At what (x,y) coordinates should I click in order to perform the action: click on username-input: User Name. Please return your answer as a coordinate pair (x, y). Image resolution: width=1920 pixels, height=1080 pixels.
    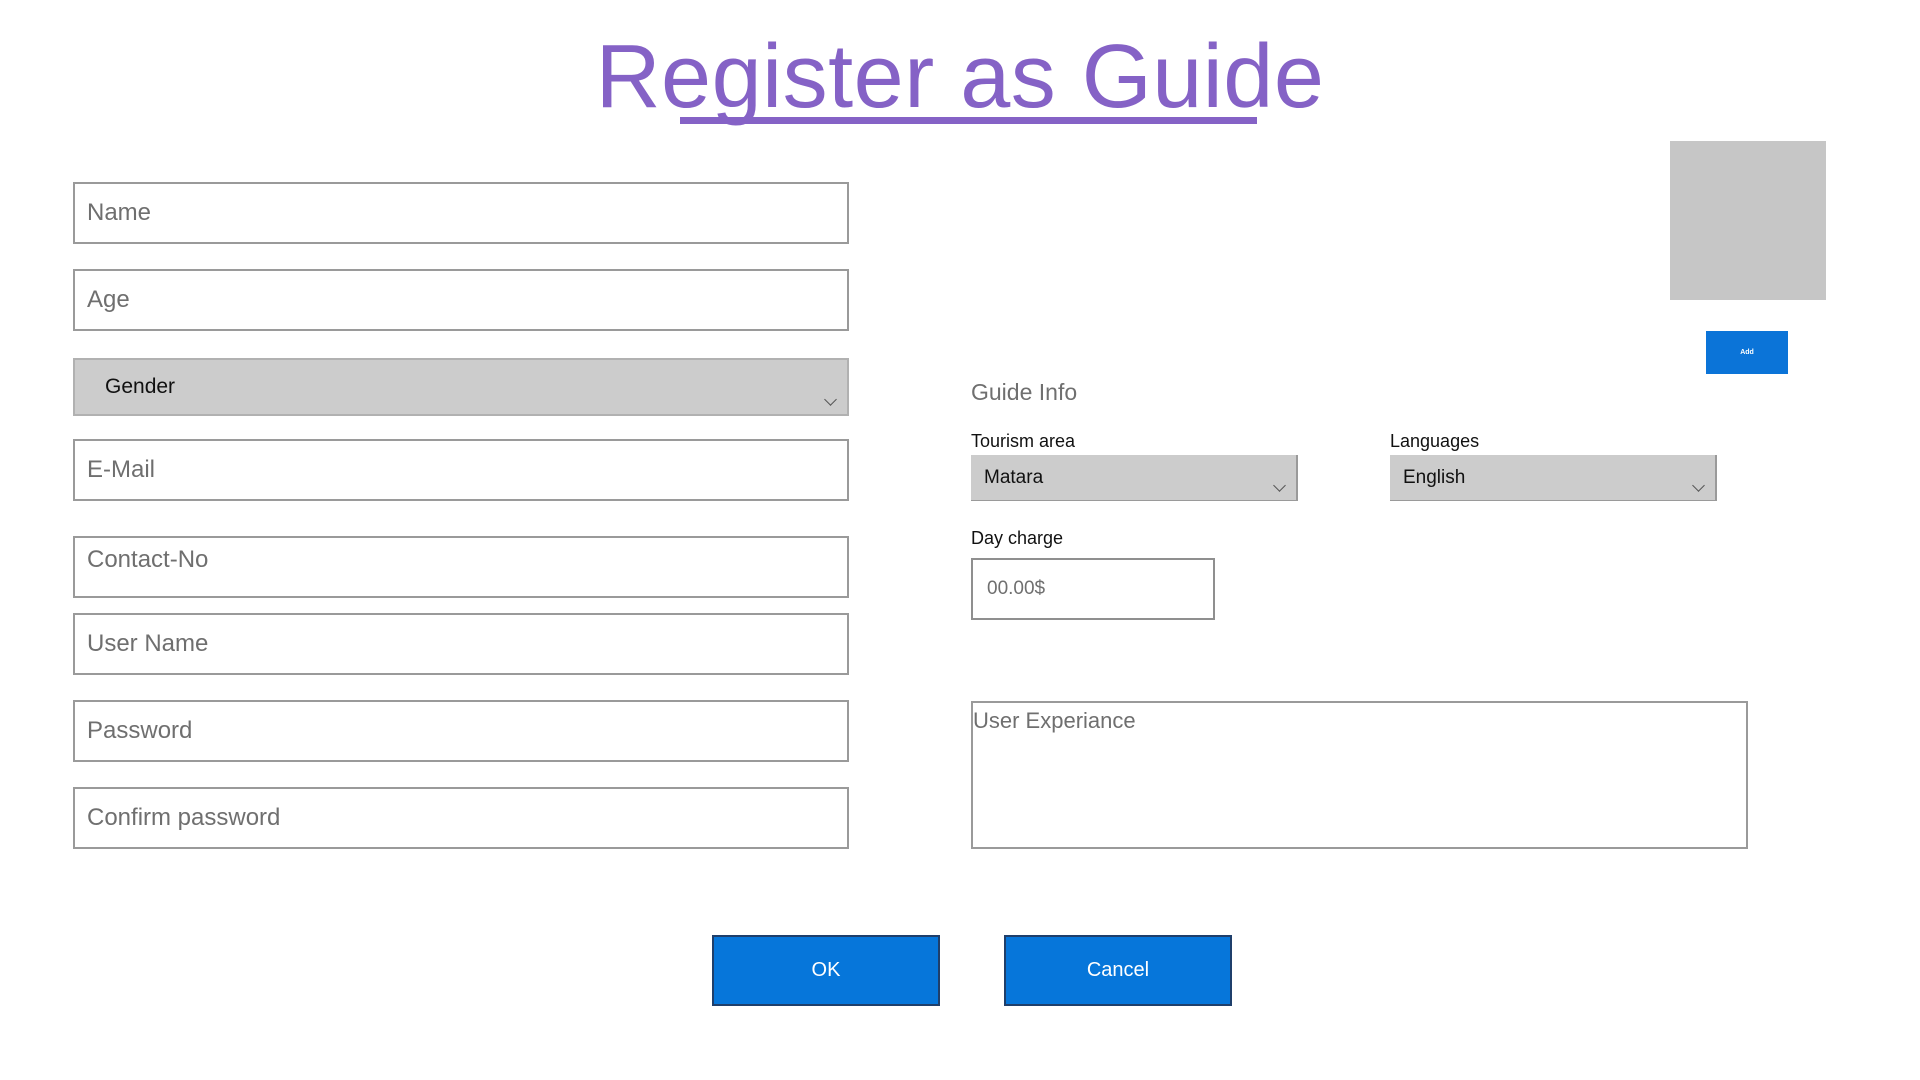
    Looking at the image, I should click on (461, 644).